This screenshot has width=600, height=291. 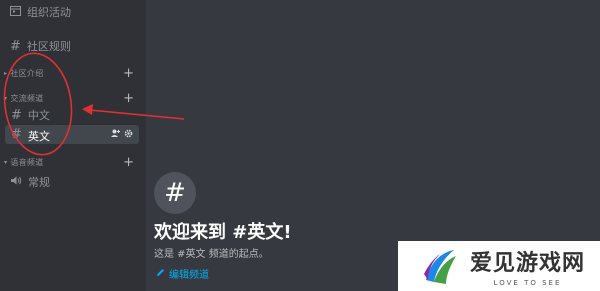 I want to click on logo-mark-icon, so click(x=440, y=267).